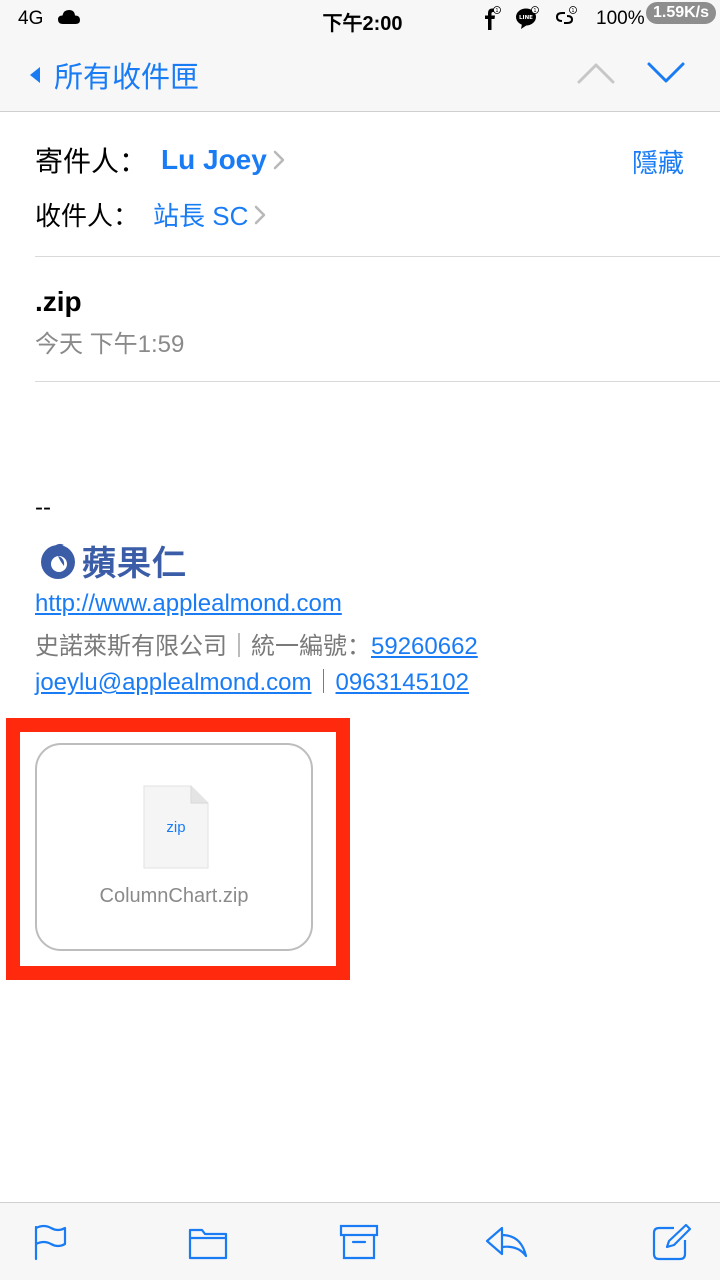 This screenshot has width=720, height=1280. What do you see at coordinates (174, 847) in the screenshot?
I see `attachment-card: zip ColumnChart.zip` at bounding box center [174, 847].